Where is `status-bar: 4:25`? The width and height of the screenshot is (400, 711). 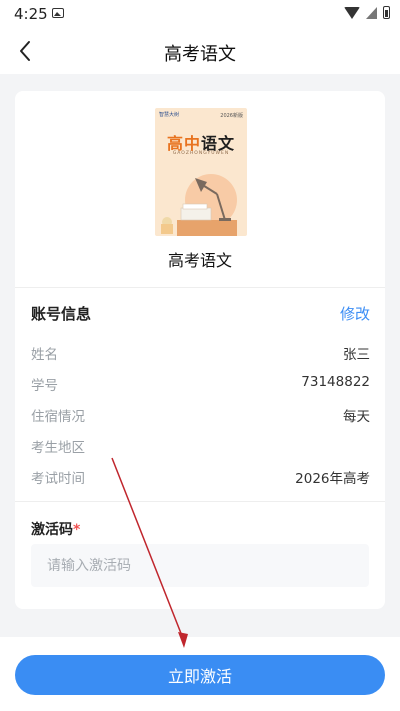
status-bar: 4:25 is located at coordinates (200, 14).